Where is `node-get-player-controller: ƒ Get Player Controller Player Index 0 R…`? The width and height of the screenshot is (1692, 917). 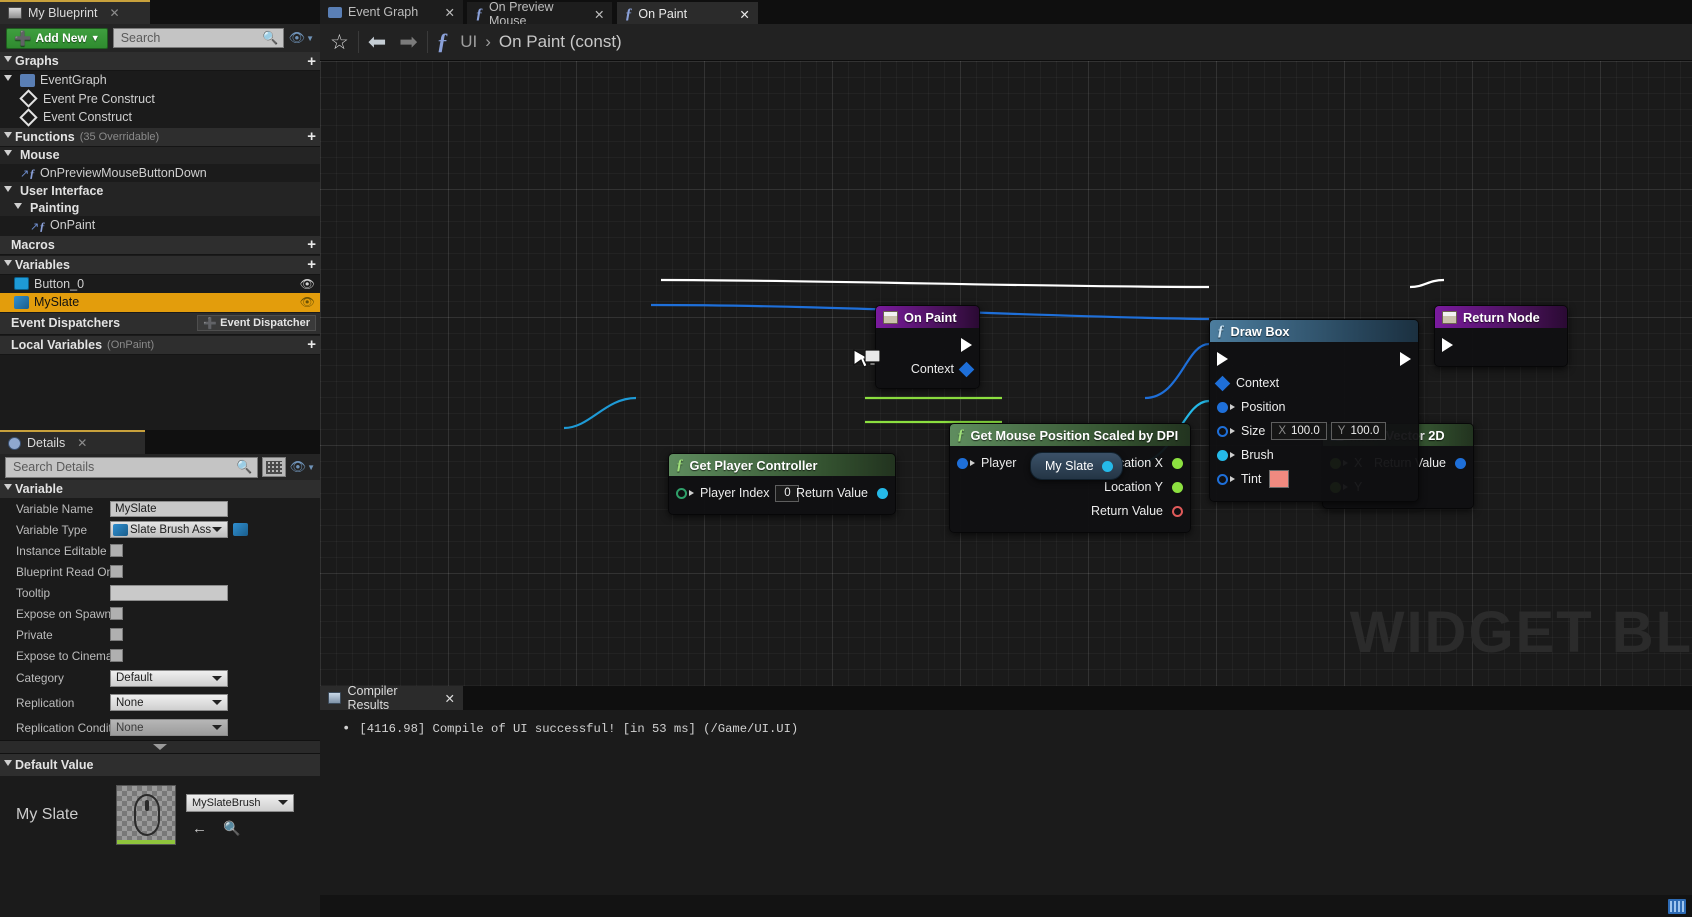 node-get-player-controller: ƒ Get Player Controller Player Index 0 R… is located at coordinates (782, 484).